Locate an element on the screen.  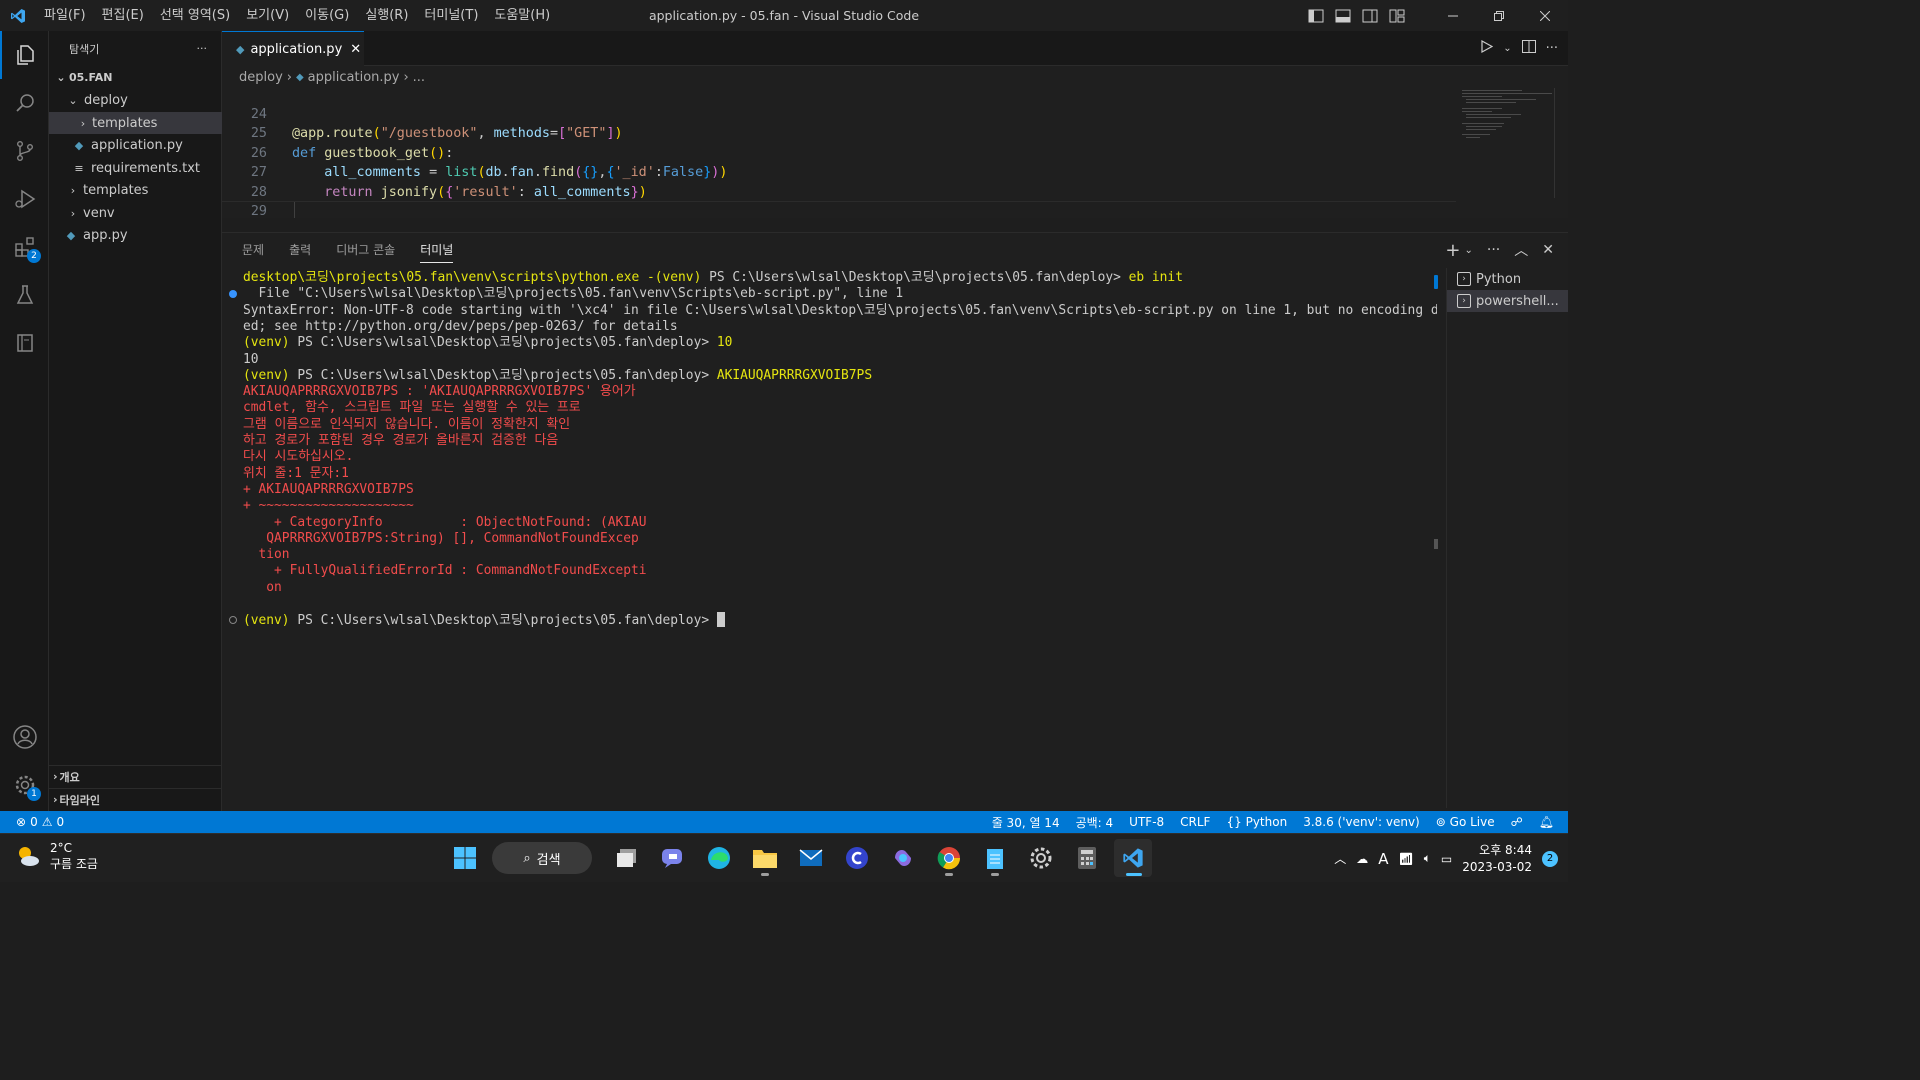
manage-gear-icon: 1 is located at coordinates (24, 785).